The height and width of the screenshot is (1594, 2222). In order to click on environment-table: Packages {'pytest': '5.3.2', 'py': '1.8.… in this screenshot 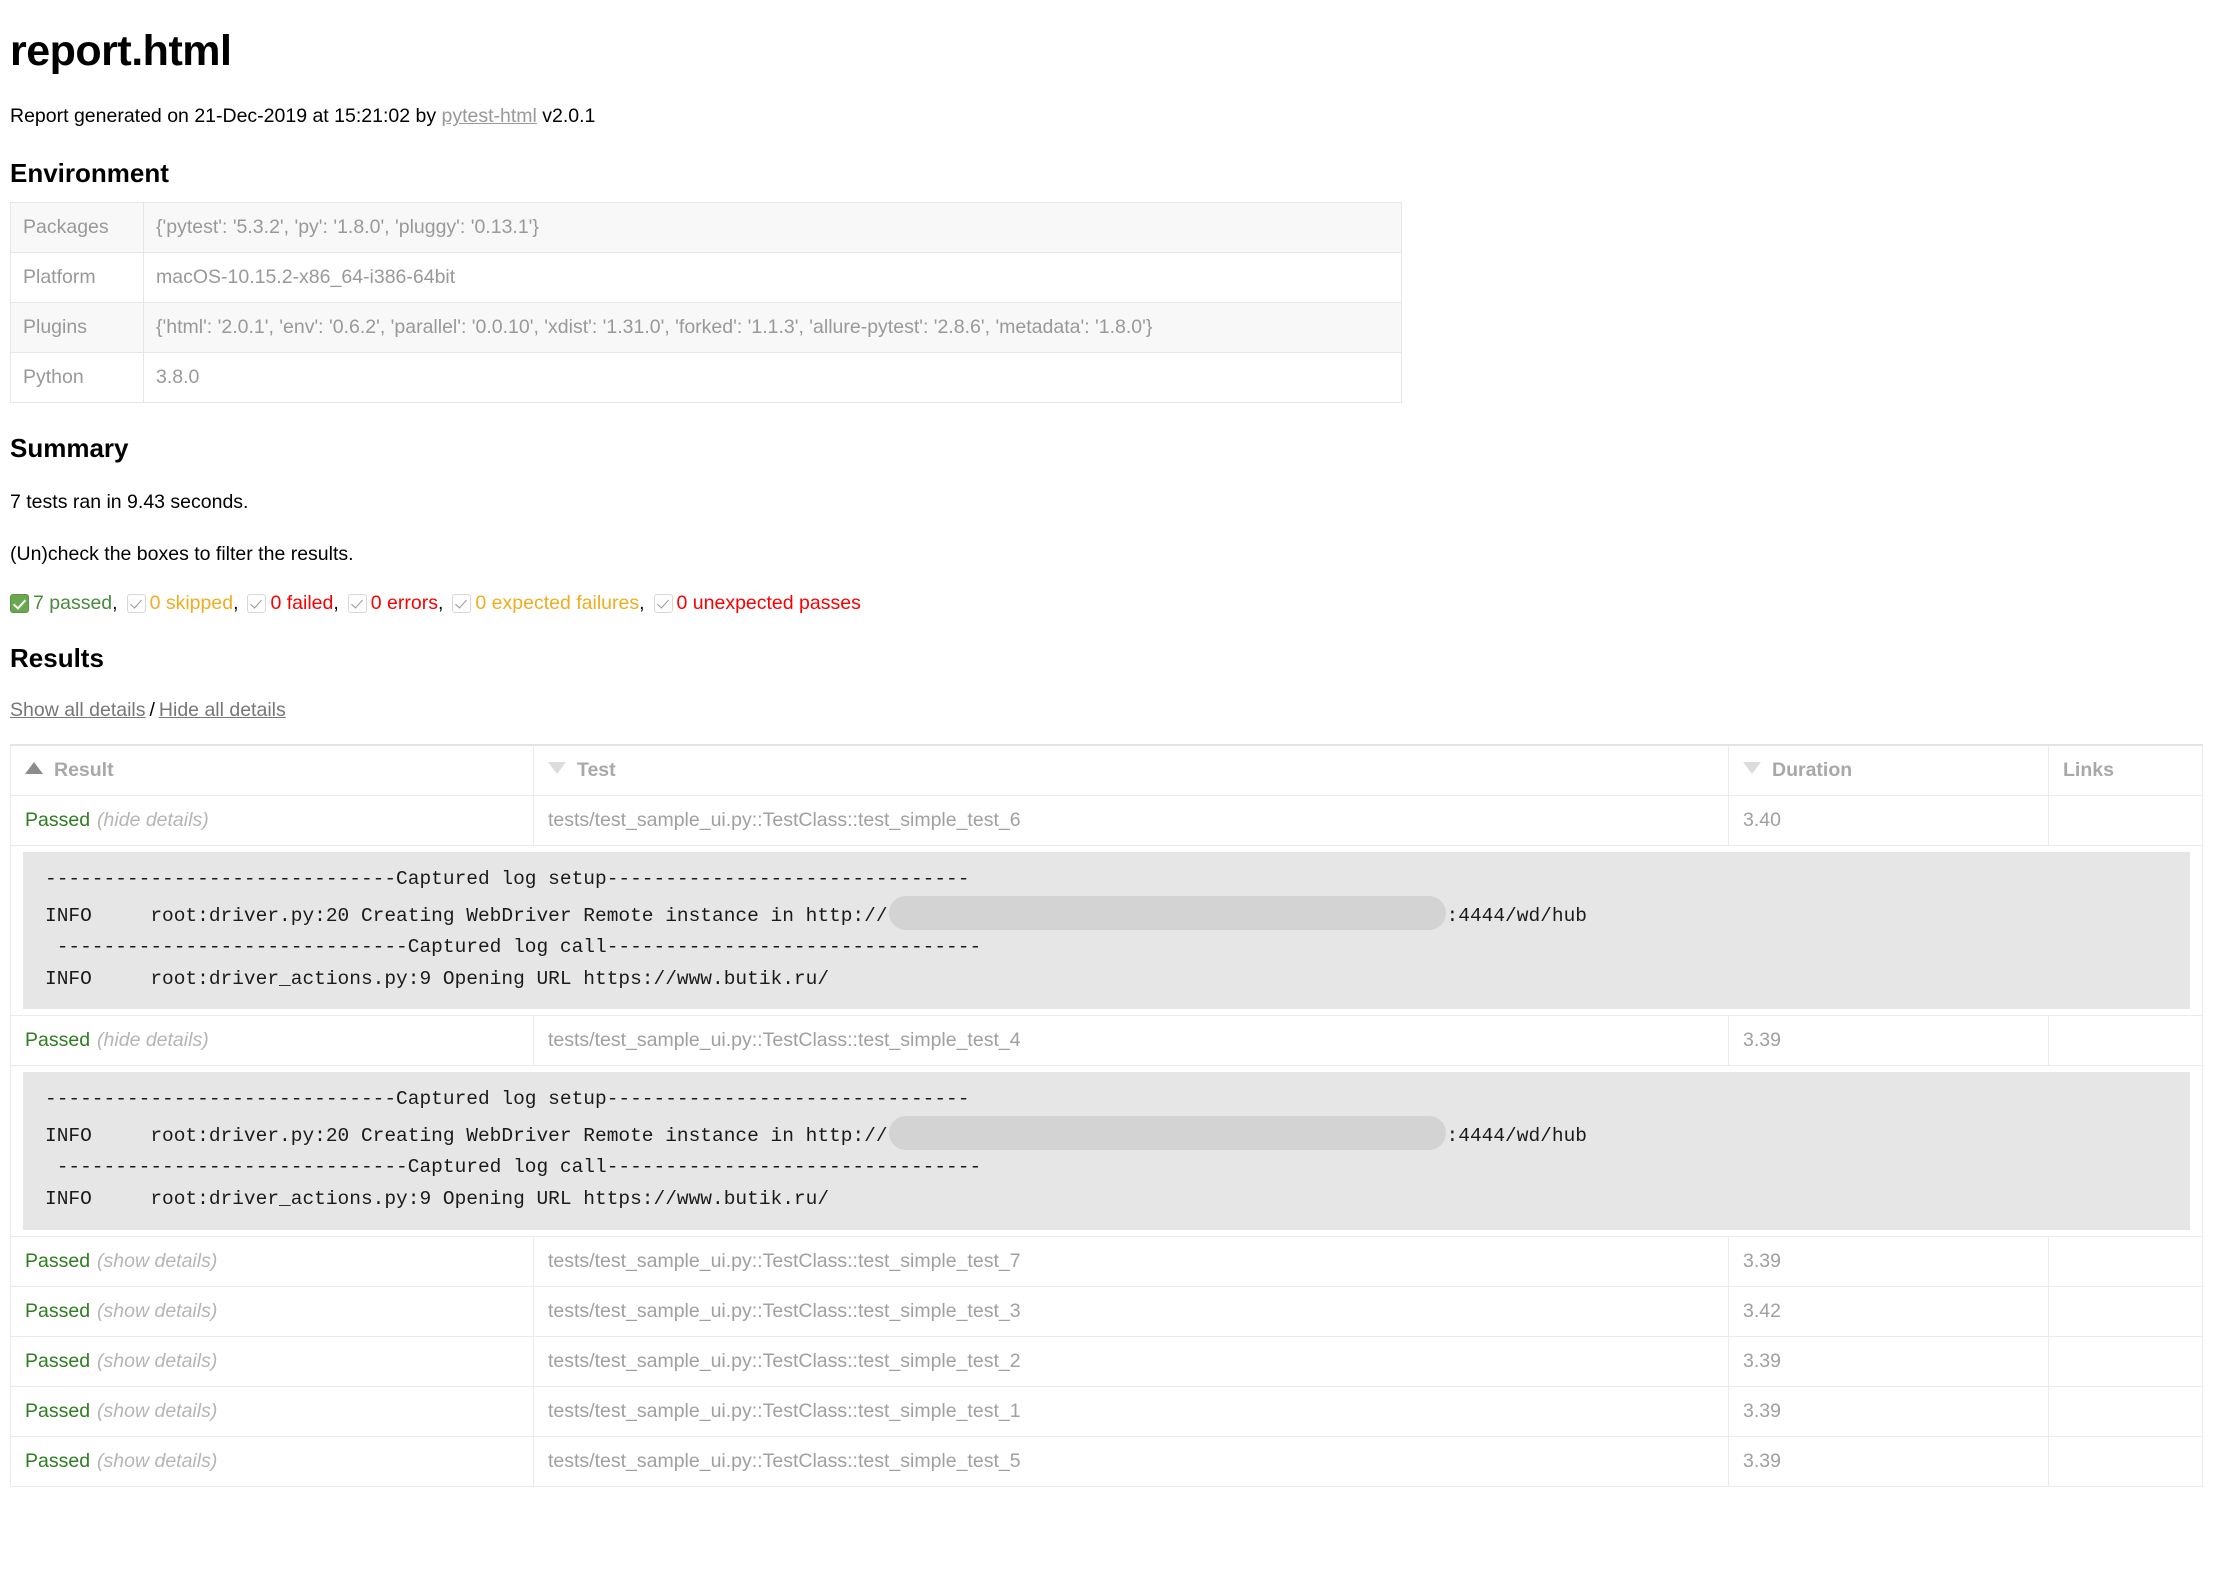, I will do `click(706, 303)`.